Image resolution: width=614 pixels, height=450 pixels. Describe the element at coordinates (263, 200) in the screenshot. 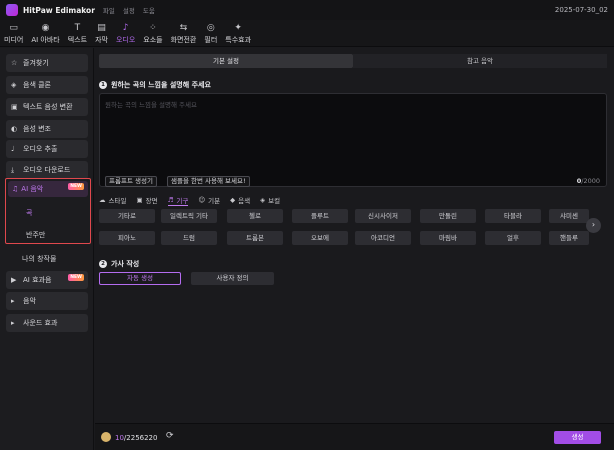

I see `vocal-icon: ◈` at that location.